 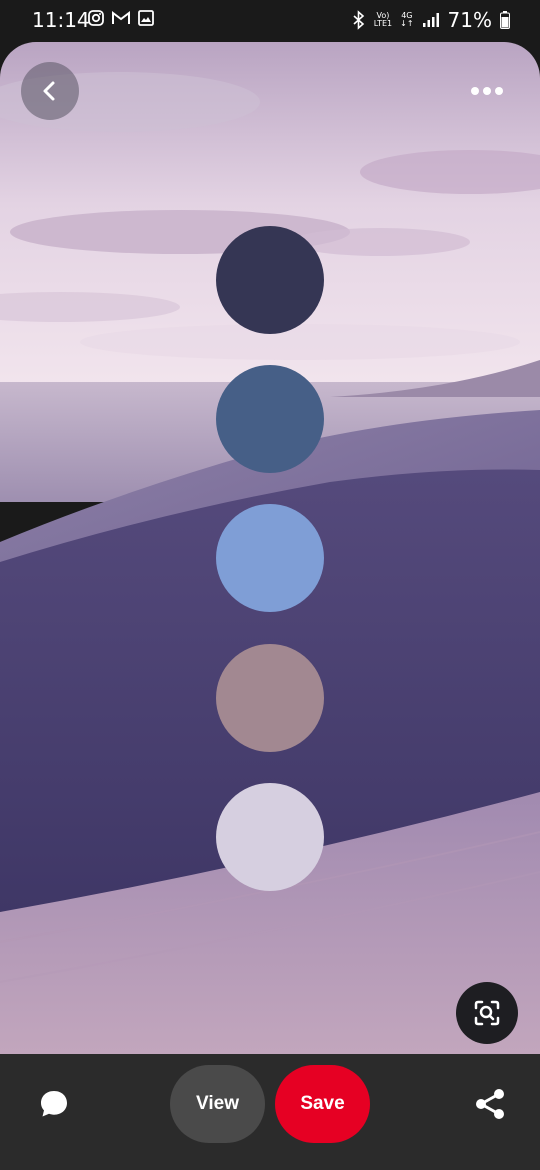 I want to click on volte-icon: Vo) LTE1, so click(x=383, y=20).